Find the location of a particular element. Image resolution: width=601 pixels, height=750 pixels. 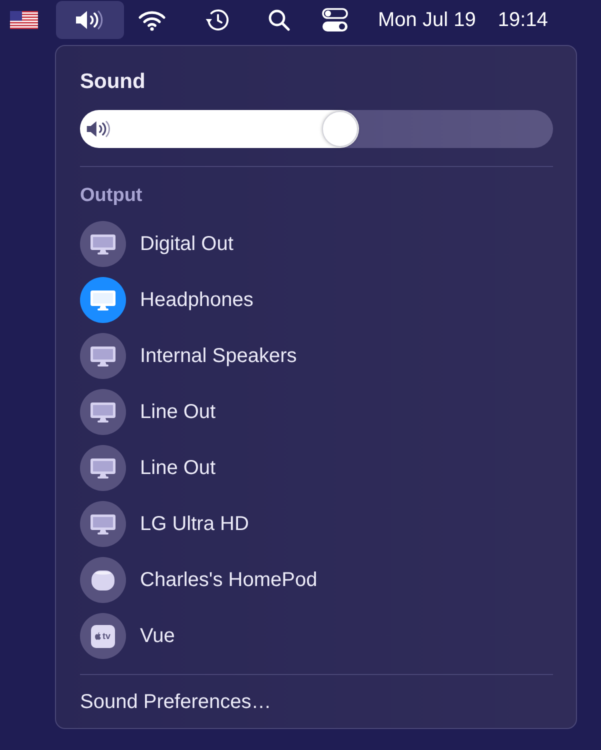

menu-bar-clock: 19:14 is located at coordinates (523, 20).